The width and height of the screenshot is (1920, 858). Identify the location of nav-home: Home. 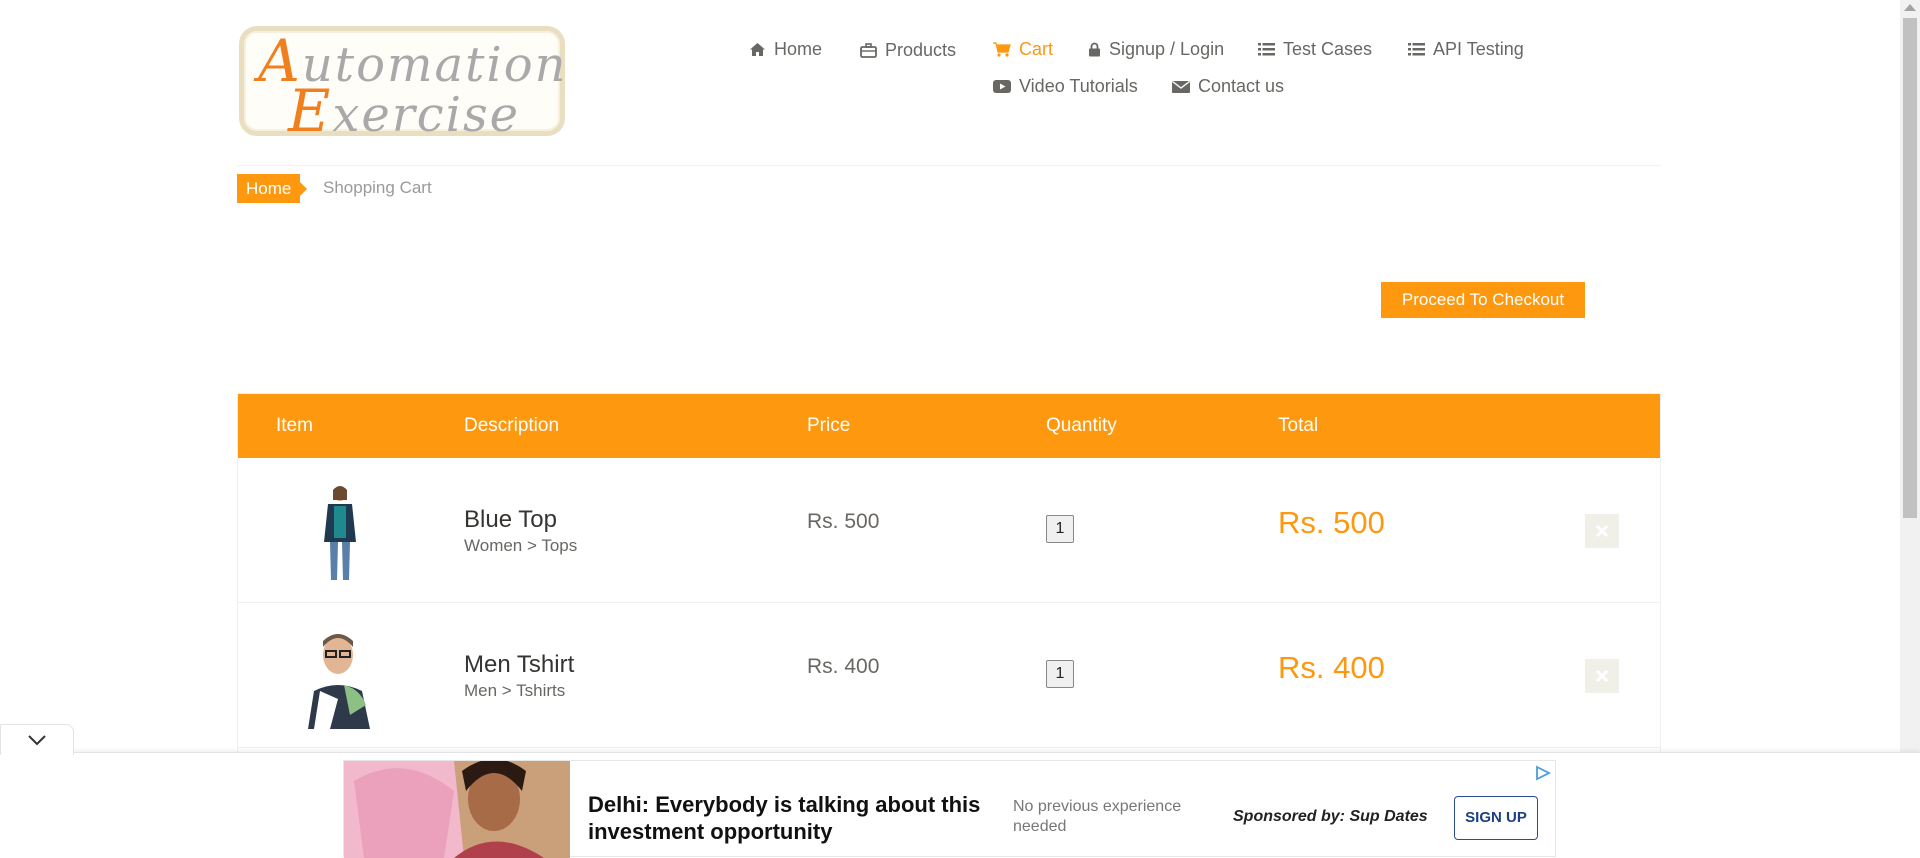
(785, 49).